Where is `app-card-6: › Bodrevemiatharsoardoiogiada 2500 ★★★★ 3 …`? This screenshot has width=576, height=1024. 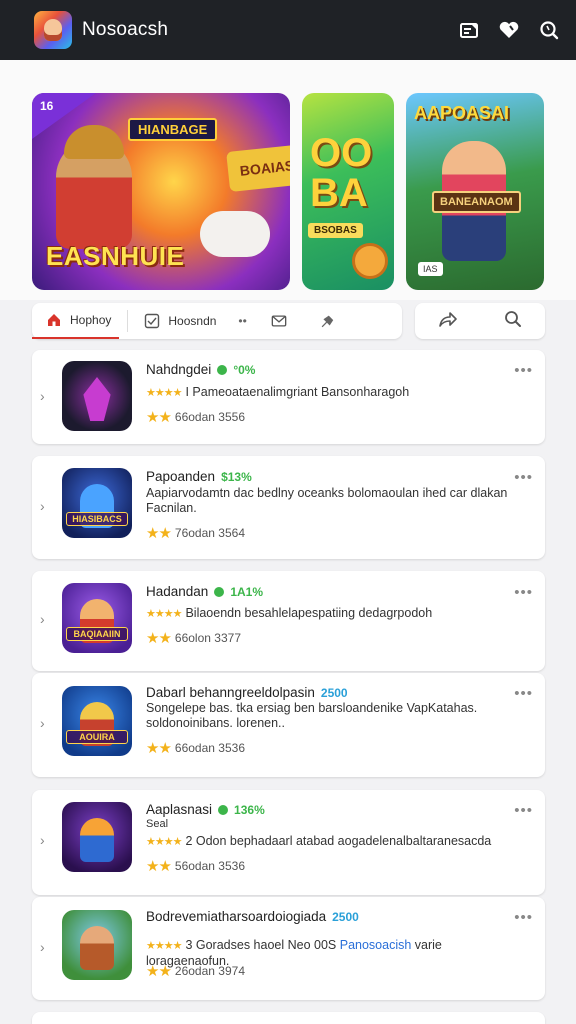 app-card-6: › Bodrevemiatharsoardoiogiada 2500 ★★★★ 3 … is located at coordinates (288, 948).